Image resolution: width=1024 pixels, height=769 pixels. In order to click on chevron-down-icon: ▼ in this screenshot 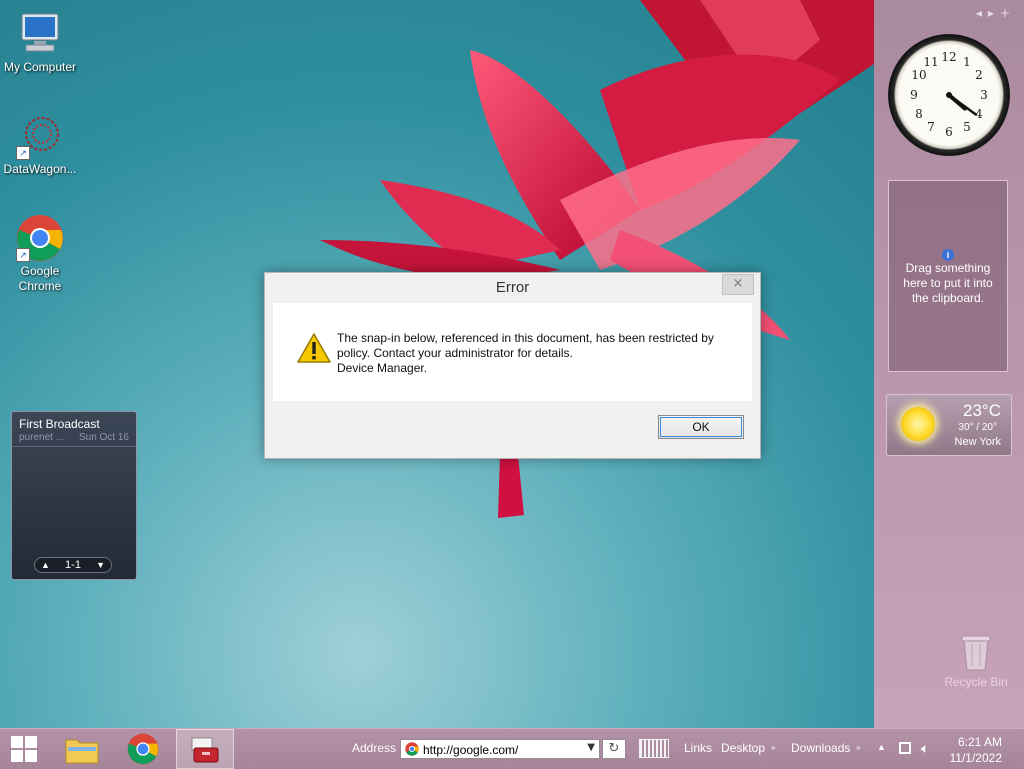, I will do `click(591, 747)`.